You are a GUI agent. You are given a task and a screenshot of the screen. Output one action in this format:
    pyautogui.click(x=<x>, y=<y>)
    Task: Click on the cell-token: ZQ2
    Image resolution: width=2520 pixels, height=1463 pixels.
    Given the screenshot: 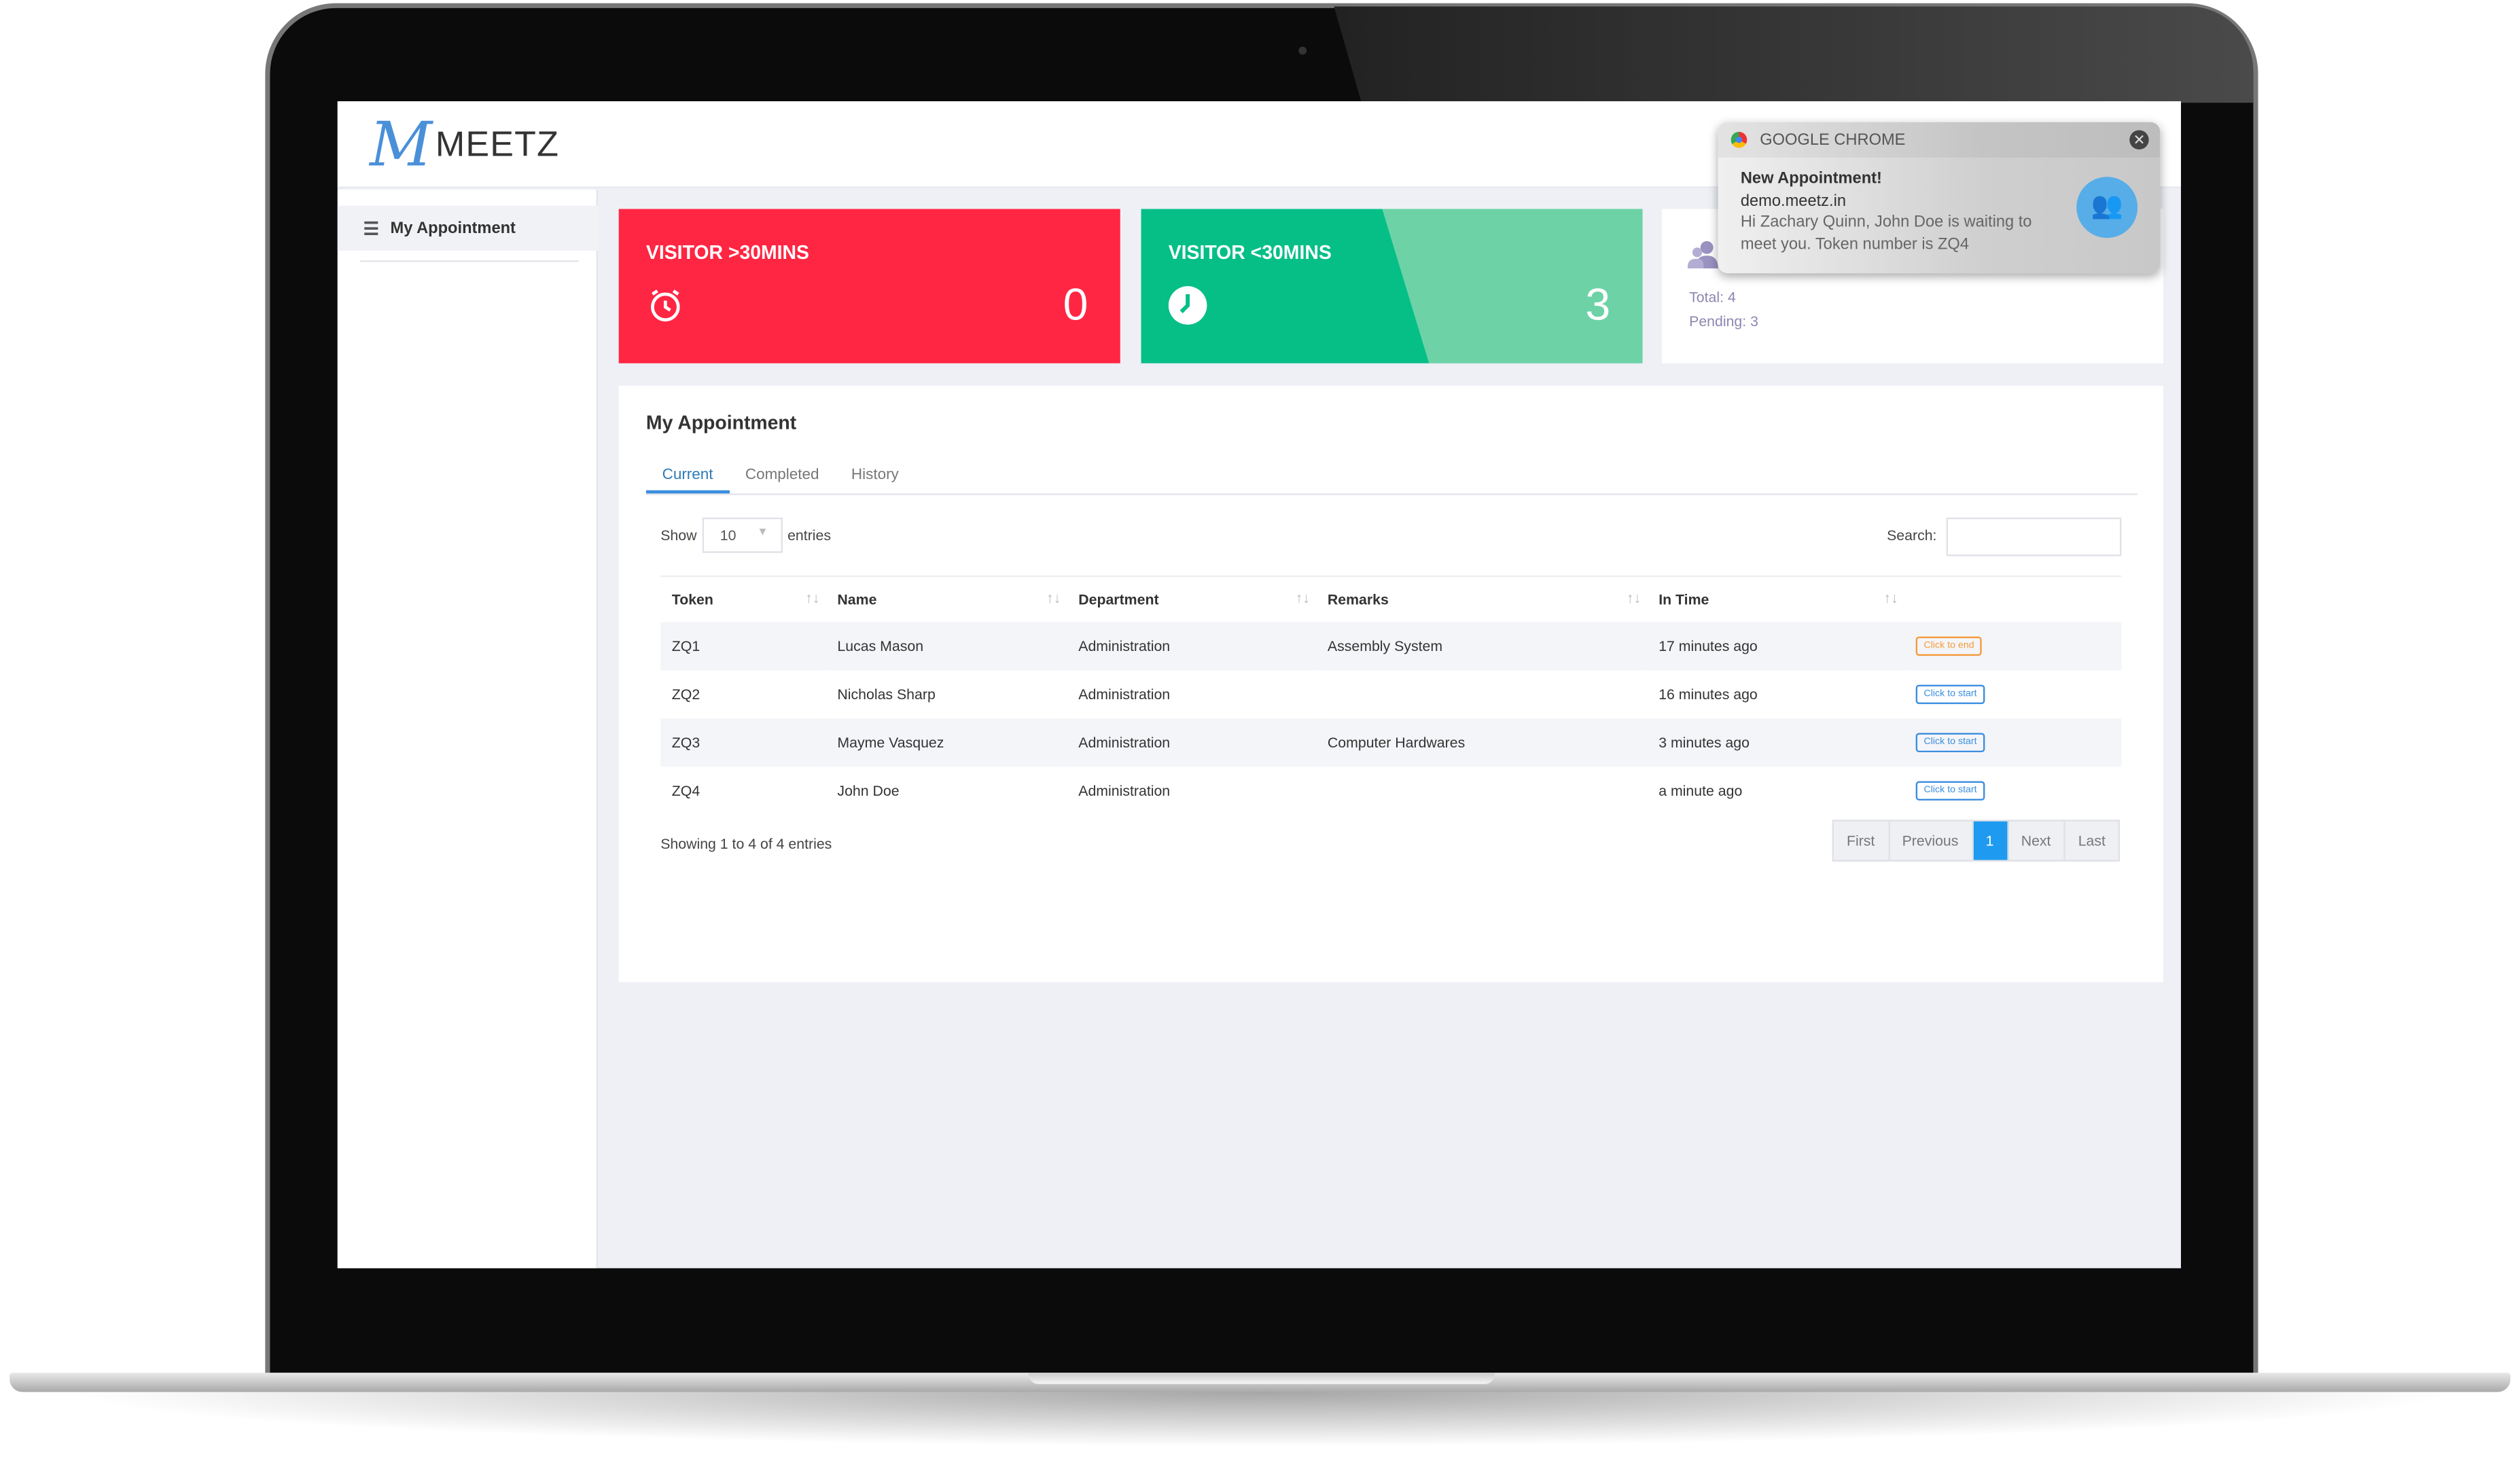 What is the action you would take?
    pyautogui.click(x=685, y=693)
    